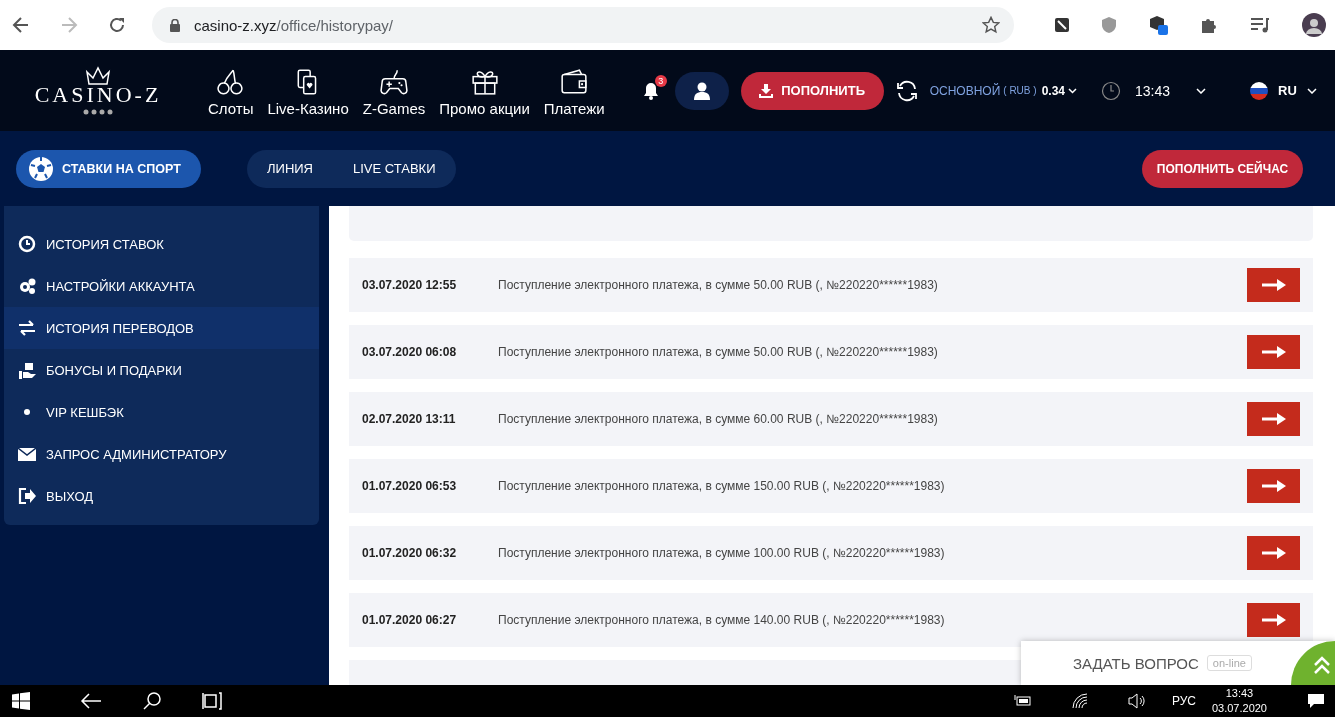  Describe the element at coordinates (410, 620) in the screenshot. I see `transaction-date: 01.07.2020 06:27` at that location.